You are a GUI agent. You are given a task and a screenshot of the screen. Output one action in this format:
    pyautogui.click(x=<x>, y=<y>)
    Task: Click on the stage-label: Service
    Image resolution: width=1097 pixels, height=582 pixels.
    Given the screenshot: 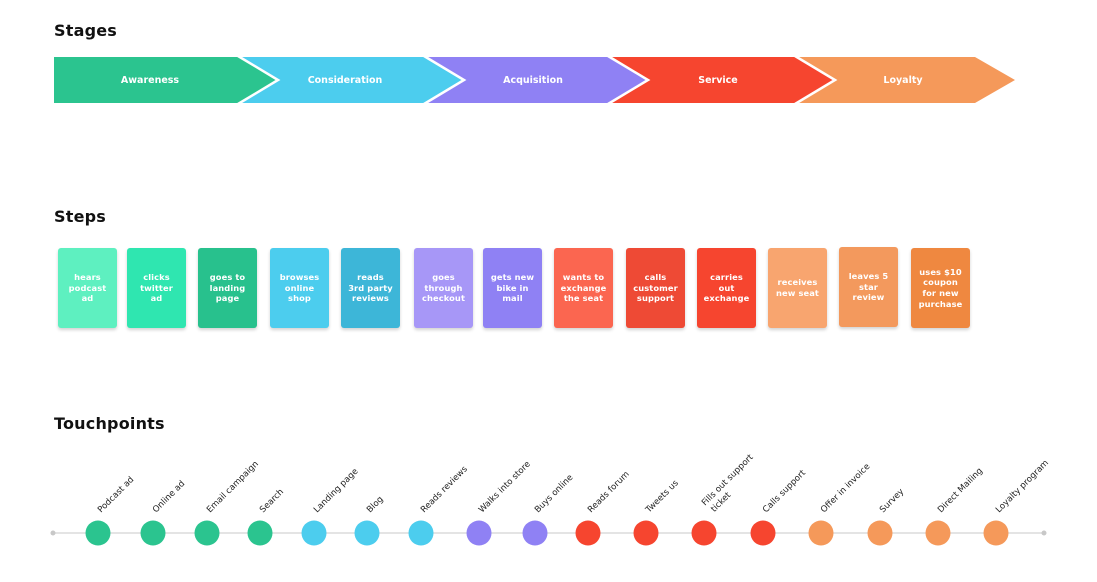 What is the action you would take?
    pyautogui.click(x=718, y=80)
    